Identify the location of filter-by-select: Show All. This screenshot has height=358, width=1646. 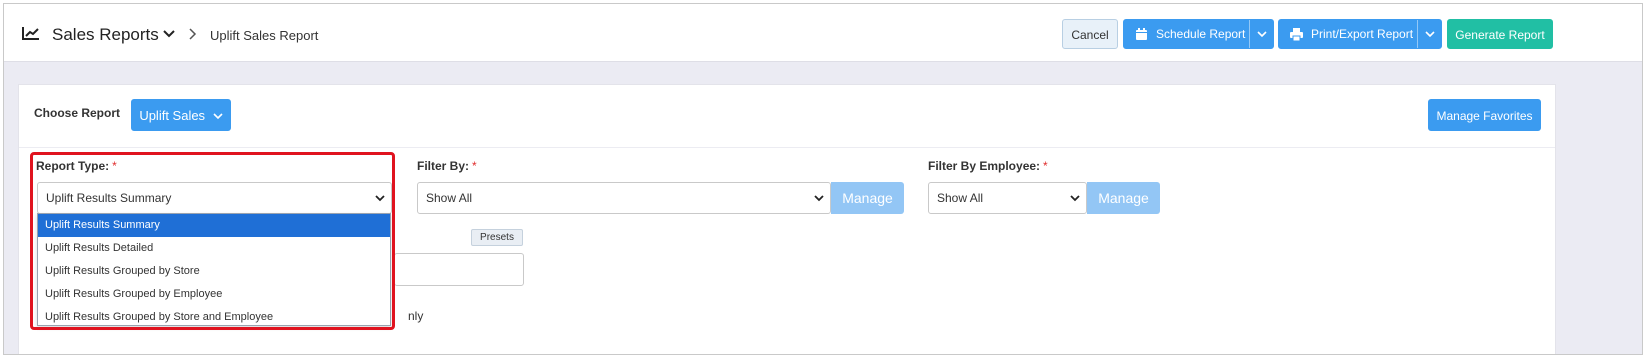
(624, 198).